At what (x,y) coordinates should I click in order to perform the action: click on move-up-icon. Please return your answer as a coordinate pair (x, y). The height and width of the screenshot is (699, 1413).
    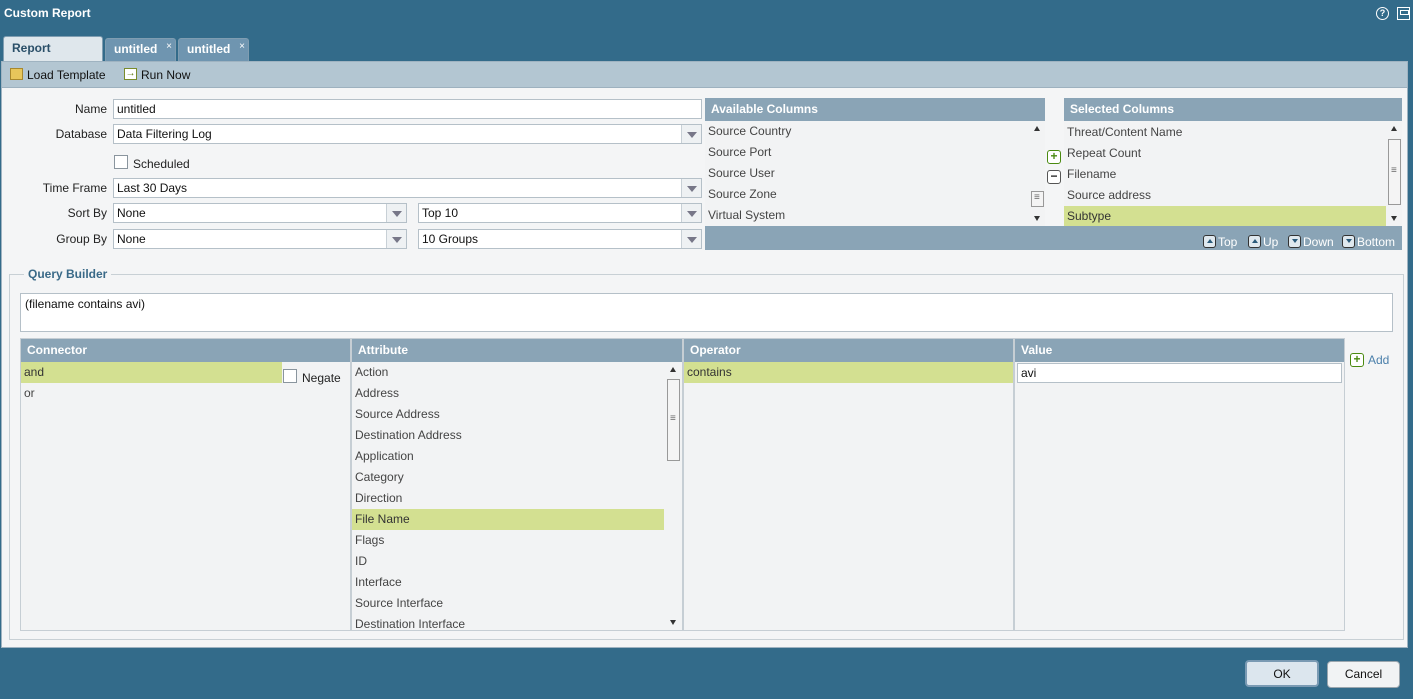
    Looking at the image, I should click on (1254, 241).